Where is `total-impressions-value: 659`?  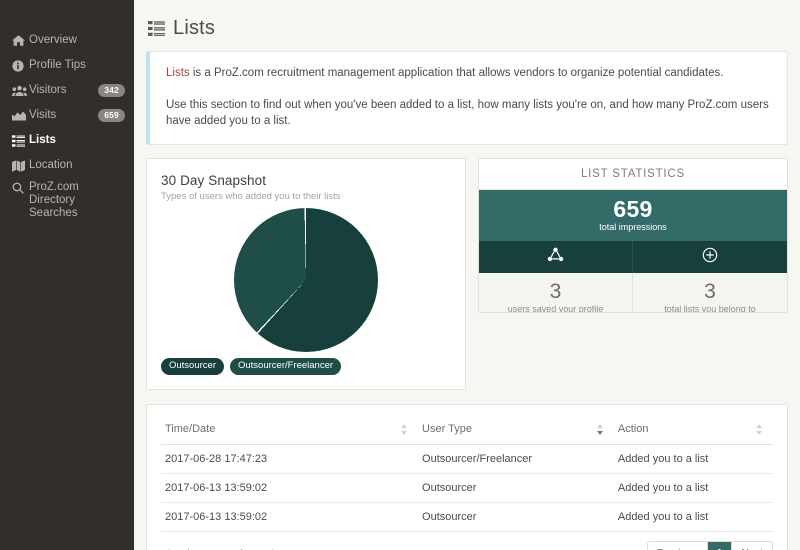 total-impressions-value: 659 is located at coordinates (633, 209).